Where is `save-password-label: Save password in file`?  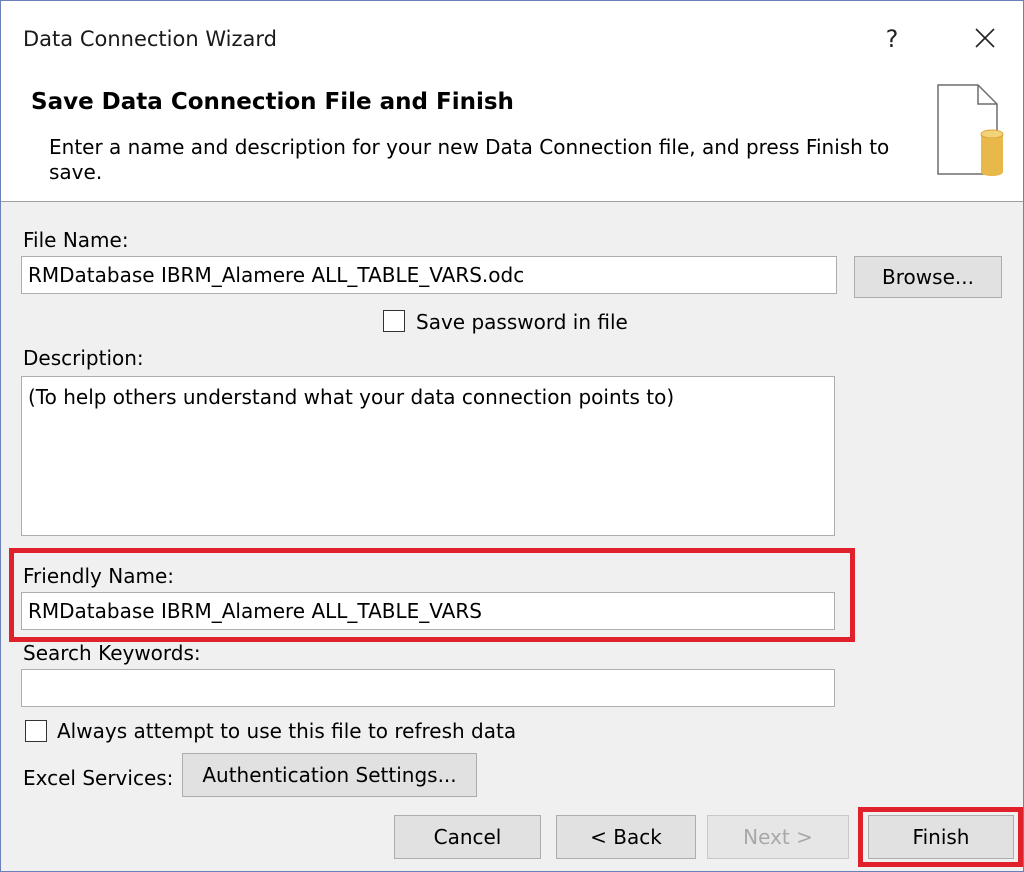 save-password-label: Save password in file is located at coordinates (522, 322).